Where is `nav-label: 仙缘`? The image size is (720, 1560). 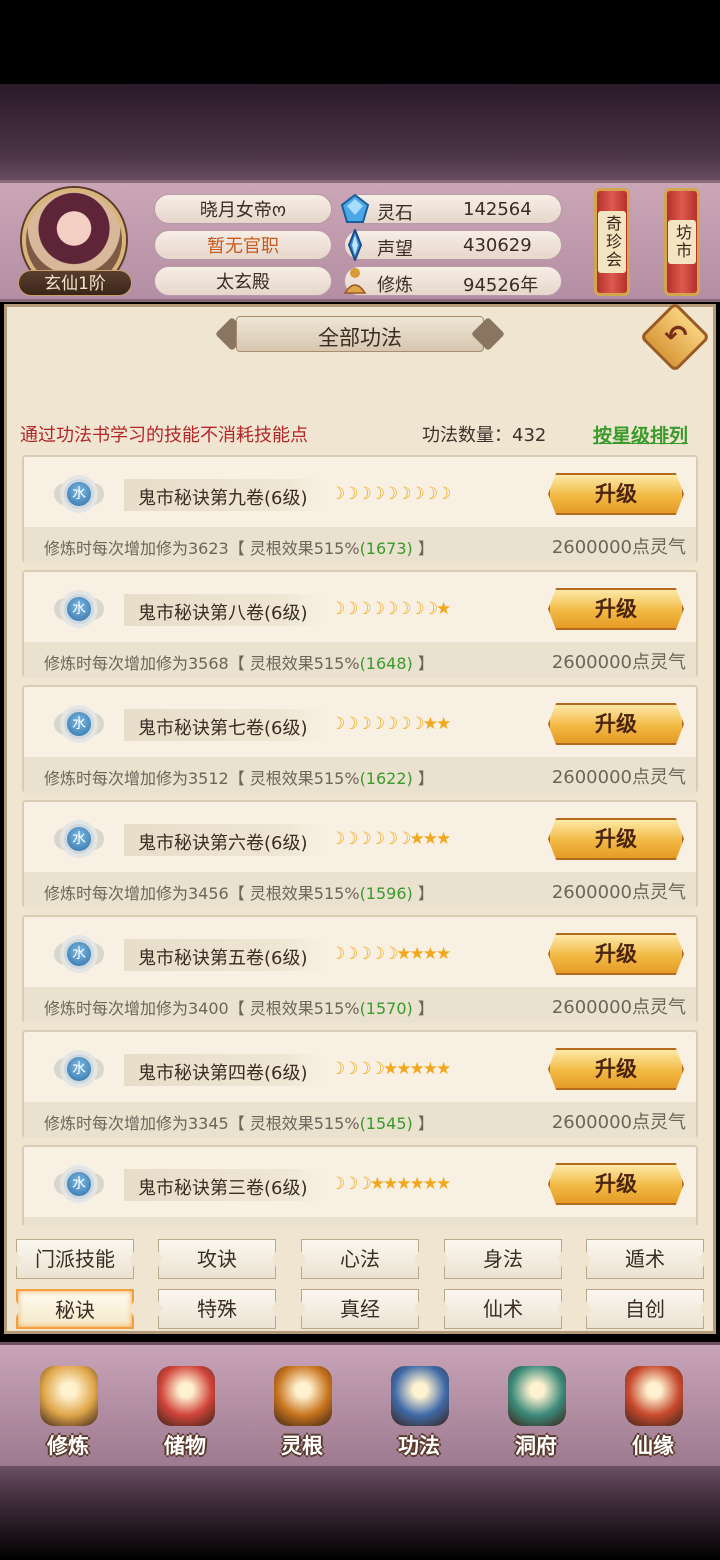
nav-label: 仙缘 is located at coordinates (653, 1446).